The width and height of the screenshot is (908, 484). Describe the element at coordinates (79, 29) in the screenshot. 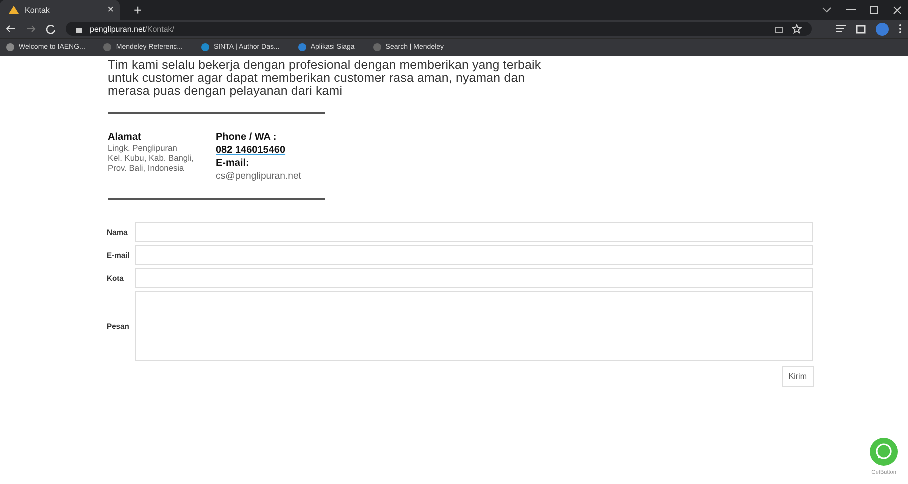

I see `lock-icon` at that location.